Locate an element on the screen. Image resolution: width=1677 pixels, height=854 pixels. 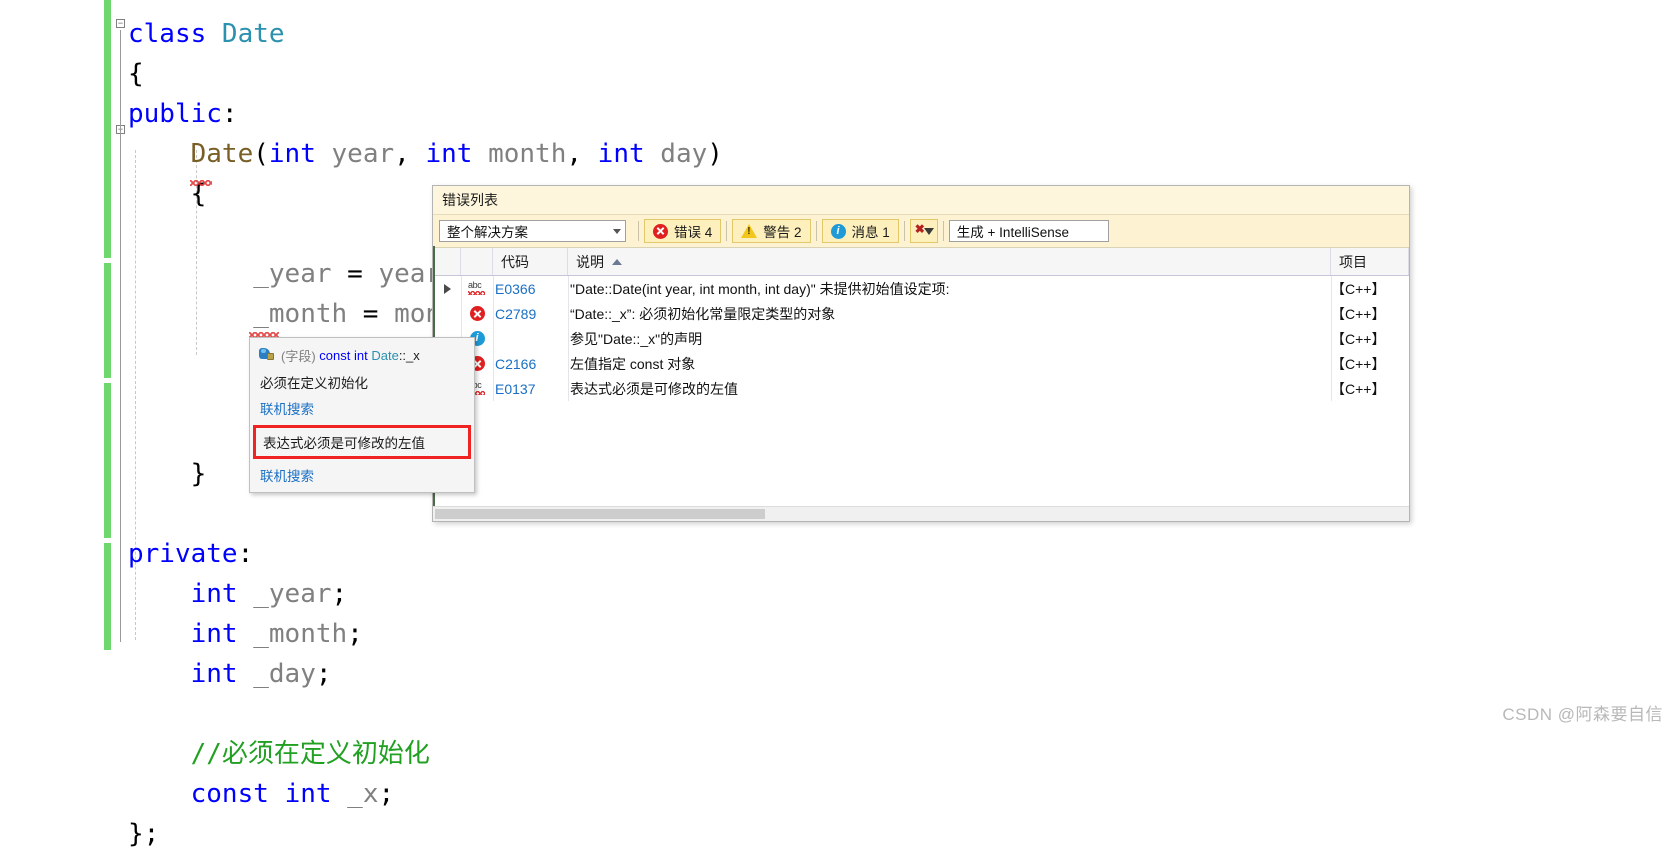
code-token: ( is located at coordinates (261, 154).